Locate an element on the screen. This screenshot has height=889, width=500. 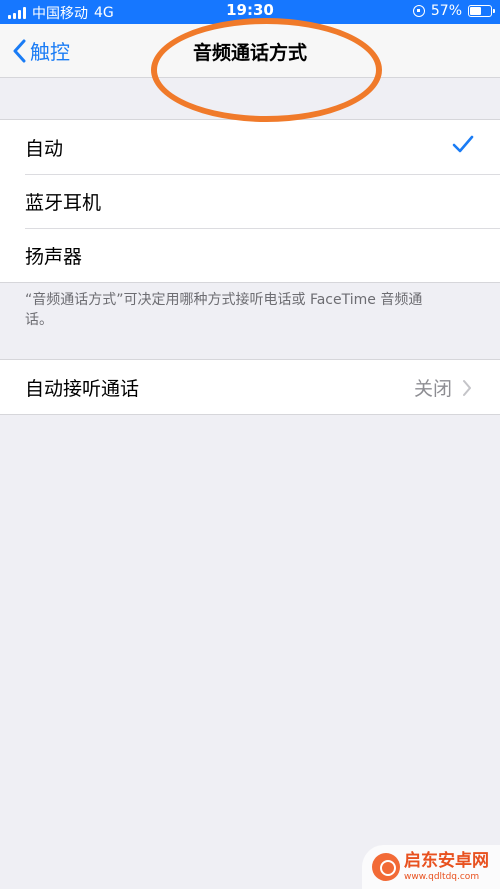
auto-answer-label: 自动接听通话 is located at coordinates (82, 388).